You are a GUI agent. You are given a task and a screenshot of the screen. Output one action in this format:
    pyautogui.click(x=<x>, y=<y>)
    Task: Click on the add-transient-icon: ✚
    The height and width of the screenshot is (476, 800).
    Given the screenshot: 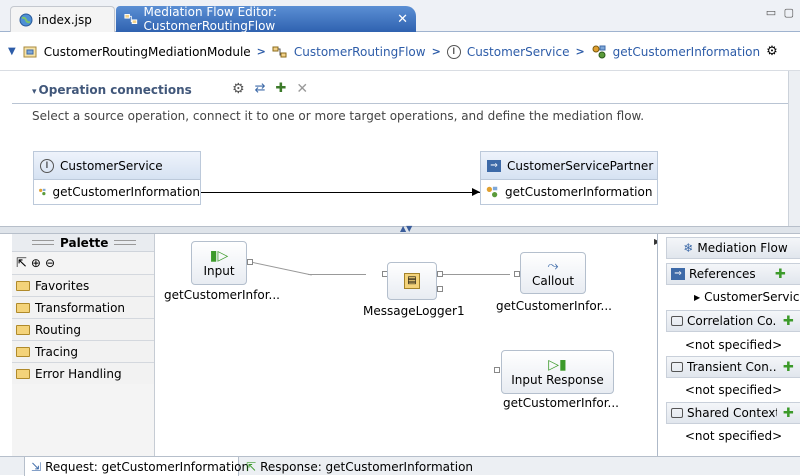 What is the action you would take?
    pyautogui.click(x=788, y=367)
    